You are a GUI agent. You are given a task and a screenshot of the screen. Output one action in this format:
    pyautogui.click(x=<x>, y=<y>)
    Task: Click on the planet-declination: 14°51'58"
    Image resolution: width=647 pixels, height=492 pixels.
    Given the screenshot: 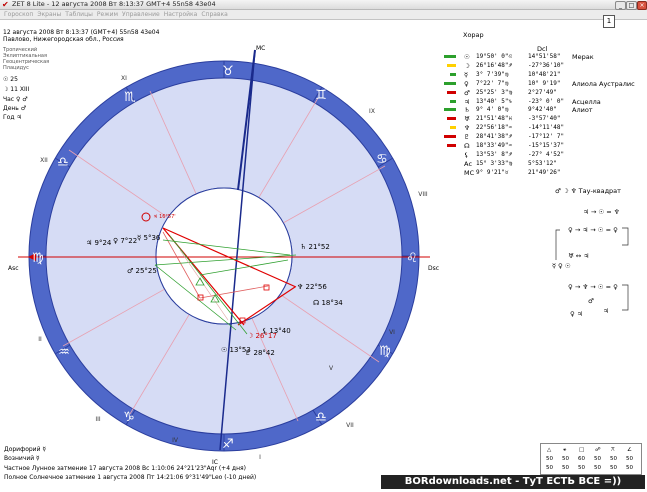 What is the action you would take?
    pyautogui.click(x=544, y=56)
    